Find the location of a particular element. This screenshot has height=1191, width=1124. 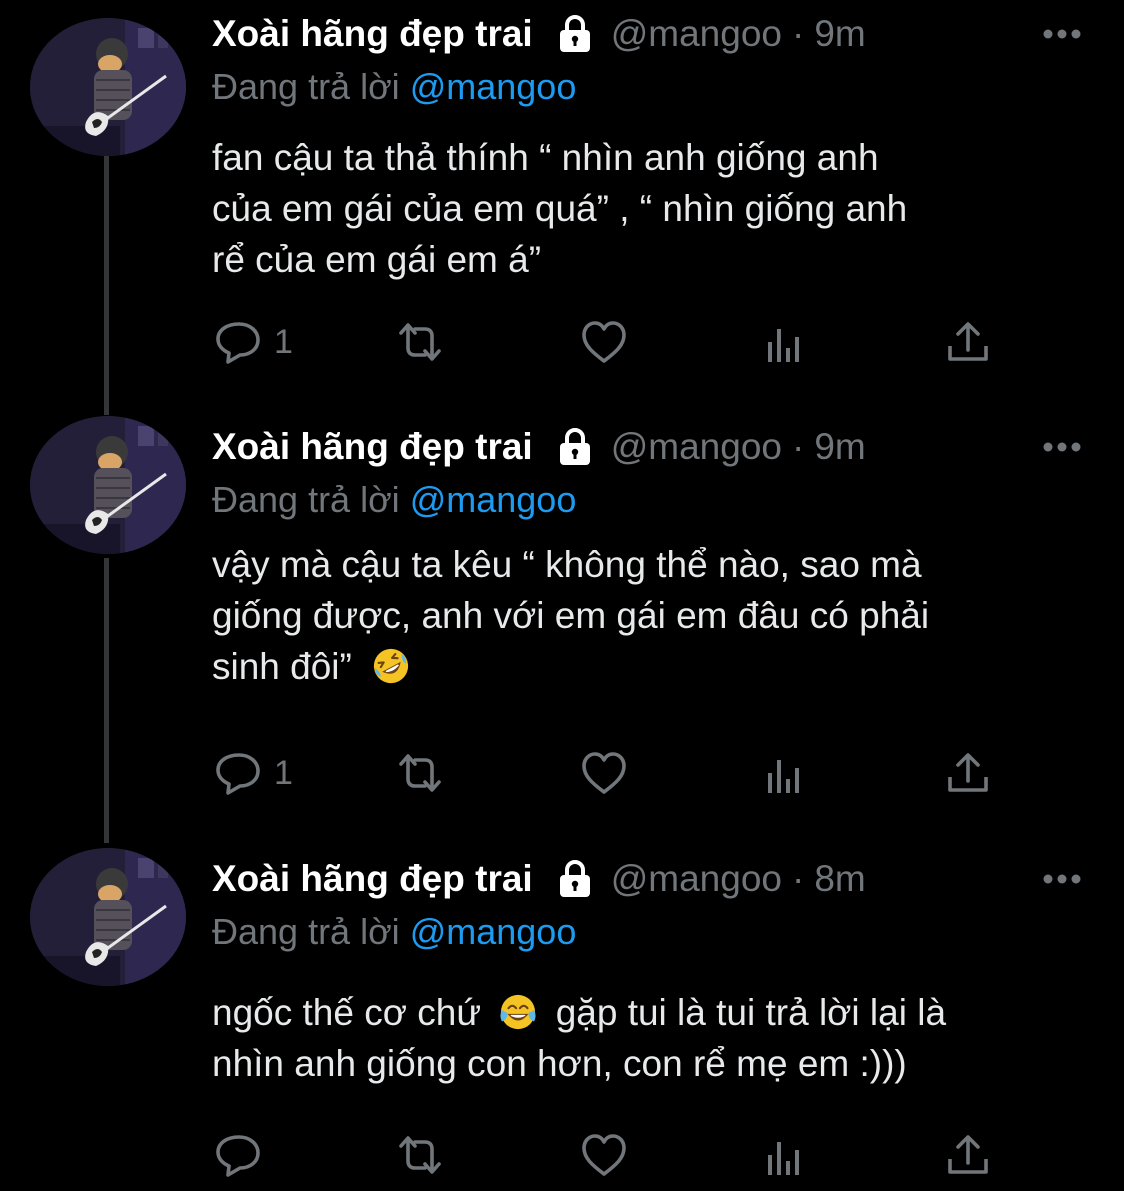

tears-of-joy-emoji is located at coordinates (518, 1012).